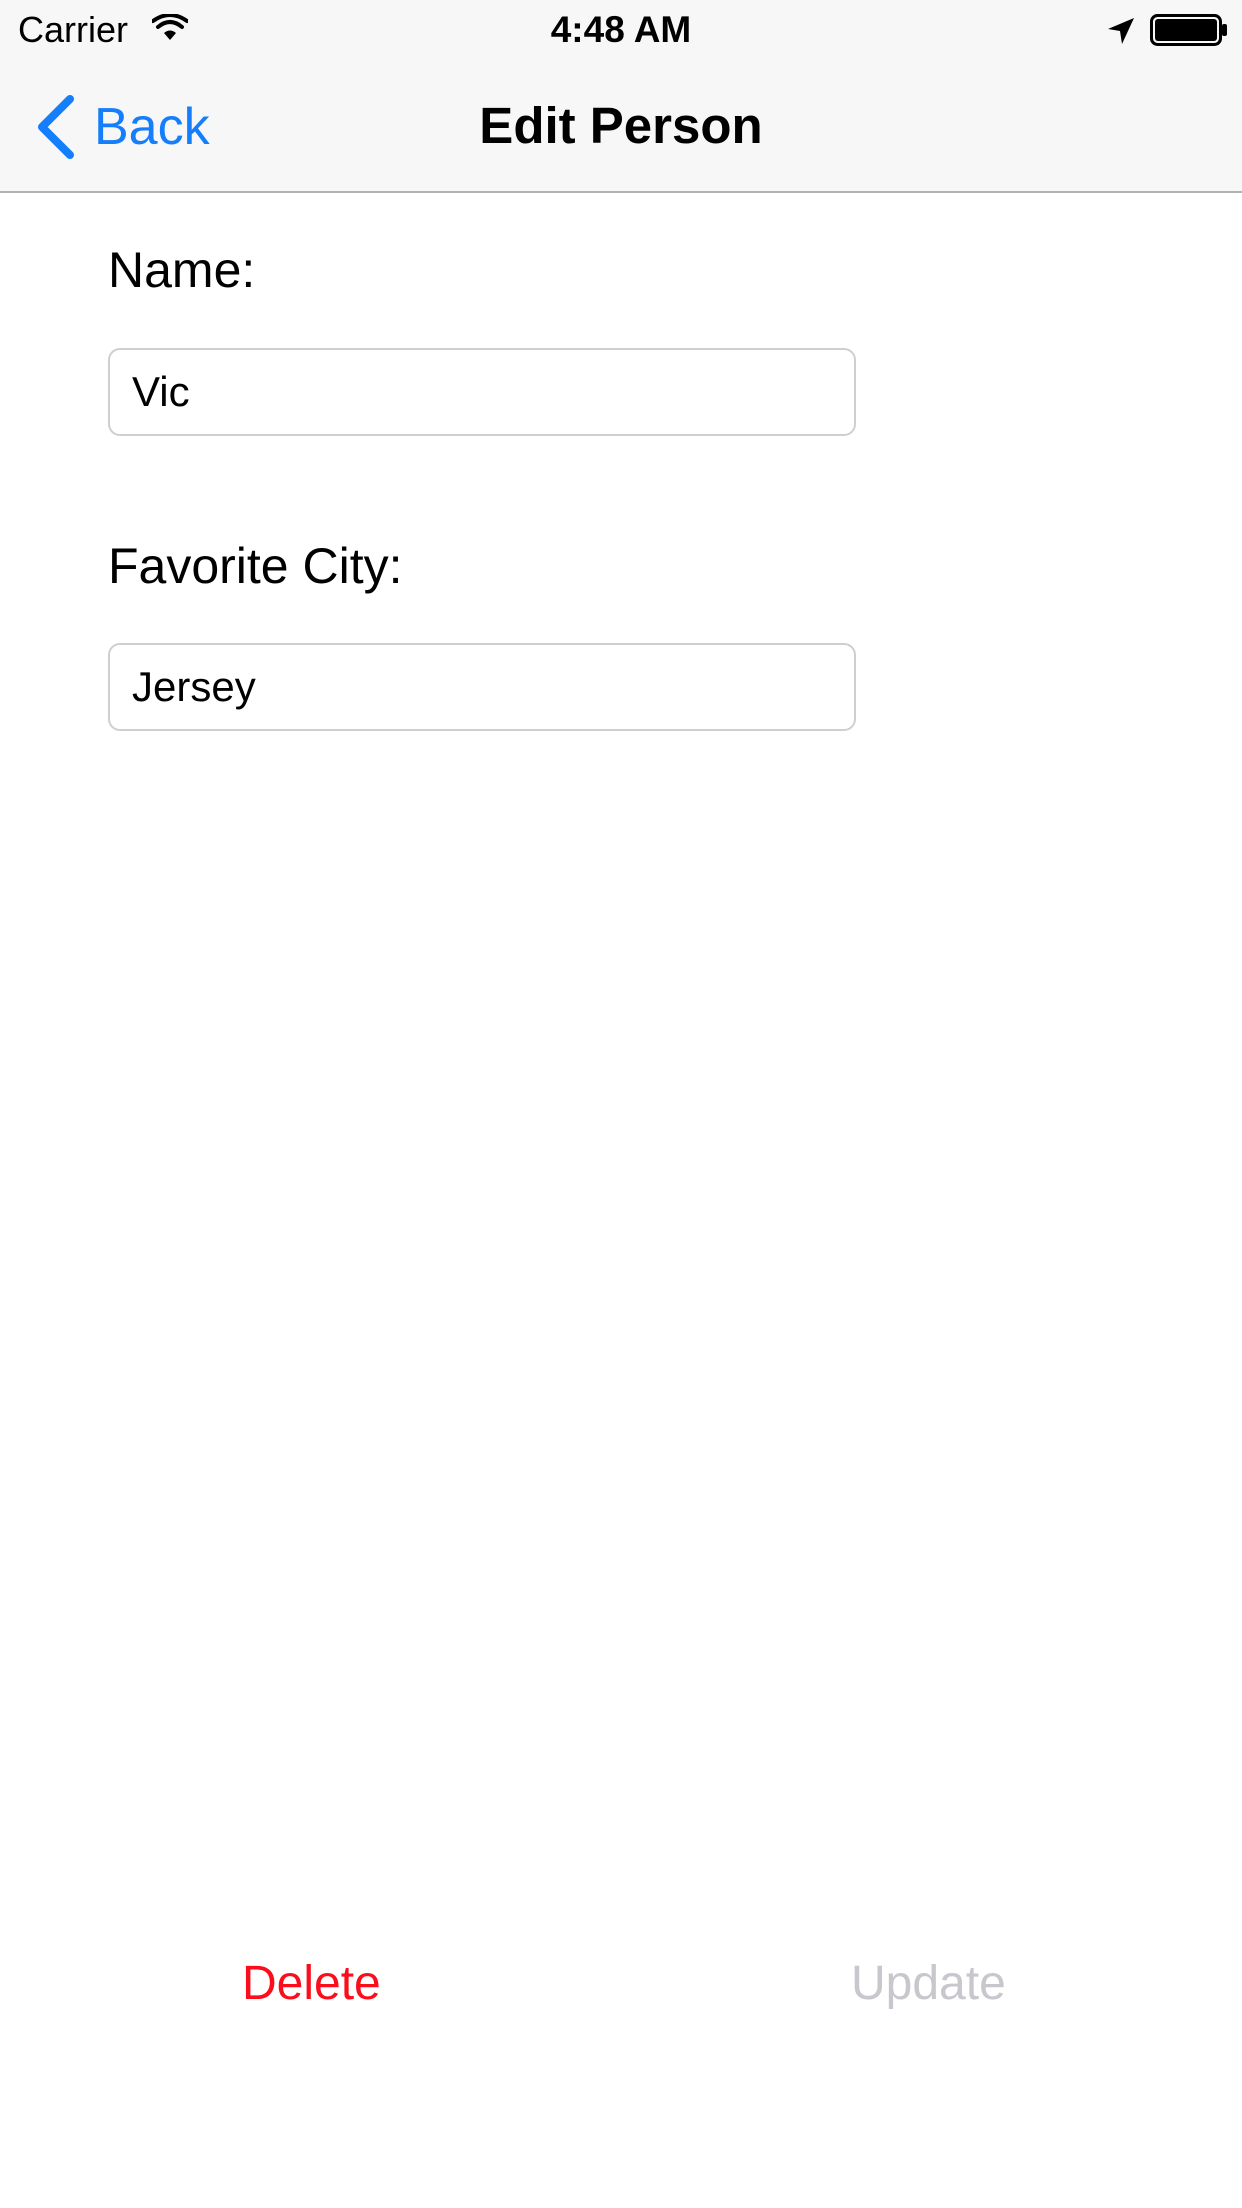  What do you see at coordinates (1121, 31) in the screenshot?
I see `location-arrow-icon` at bounding box center [1121, 31].